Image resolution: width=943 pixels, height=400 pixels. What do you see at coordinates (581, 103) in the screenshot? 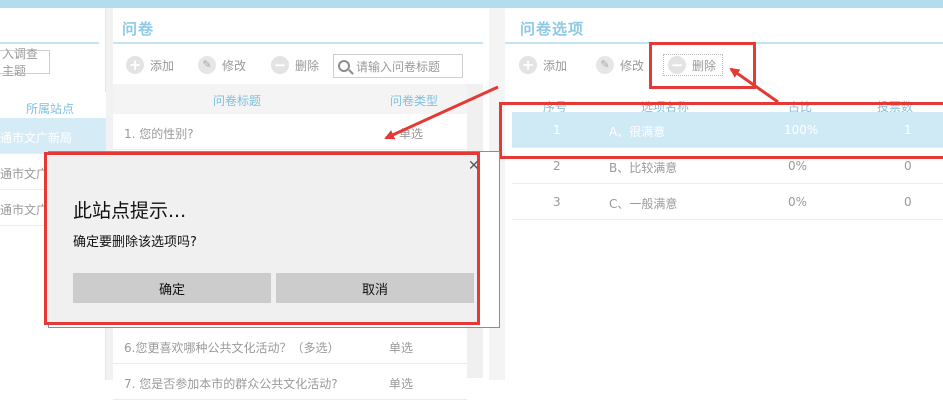
I see `annotation-arrows` at bounding box center [581, 103].